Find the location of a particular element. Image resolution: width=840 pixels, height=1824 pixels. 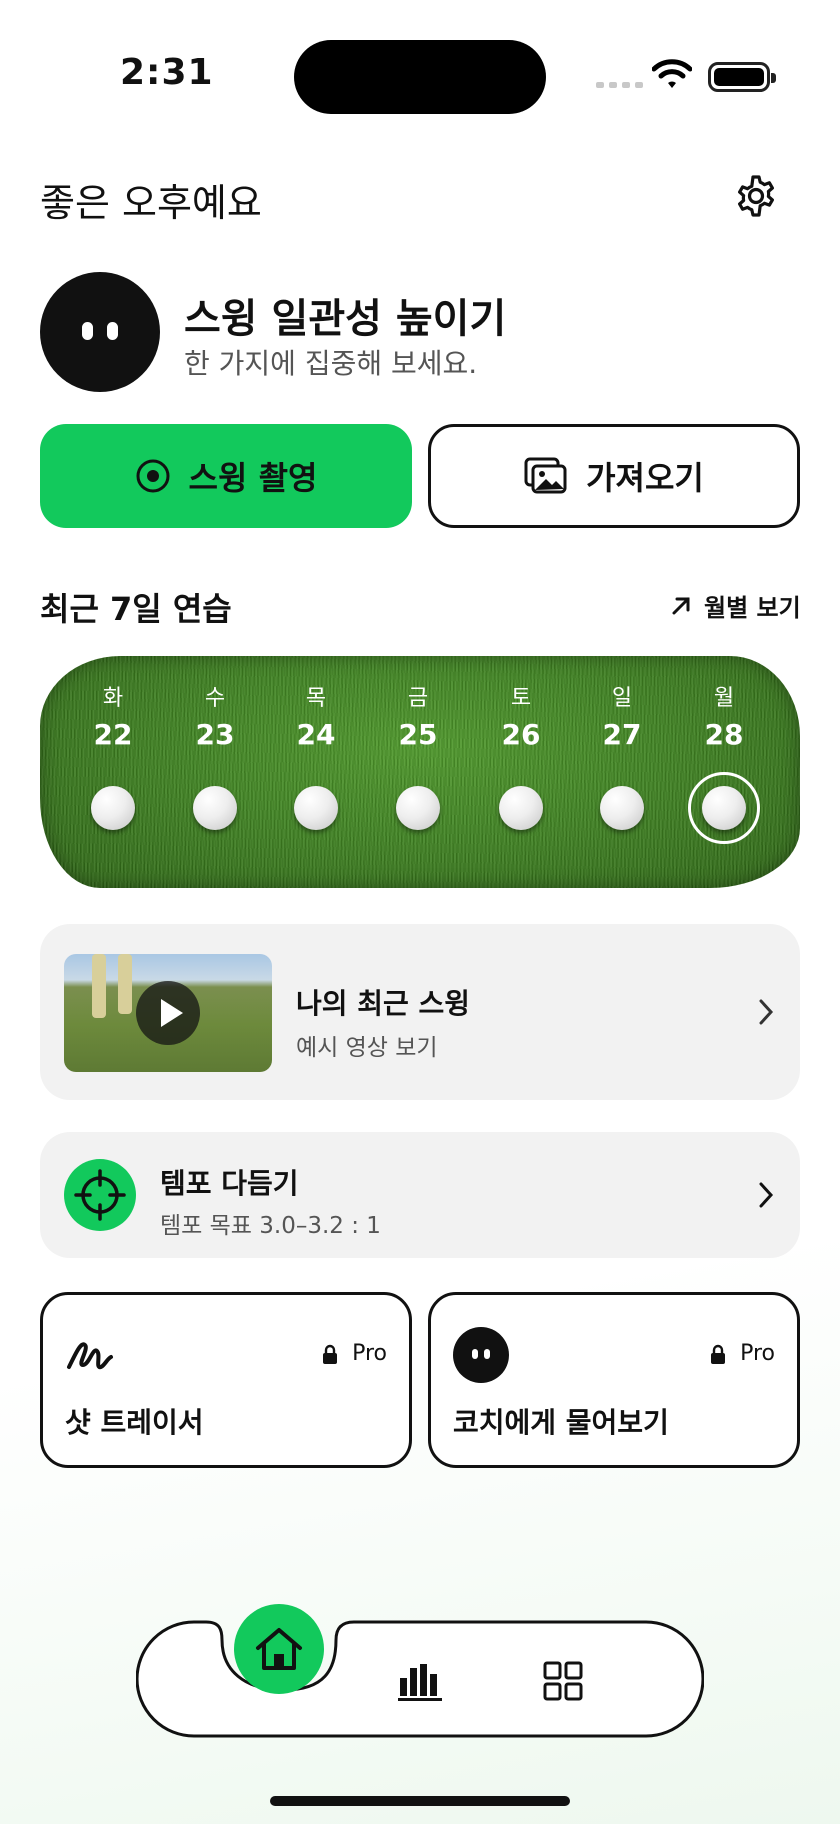

wifi-icon is located at coordinates (672, 73).